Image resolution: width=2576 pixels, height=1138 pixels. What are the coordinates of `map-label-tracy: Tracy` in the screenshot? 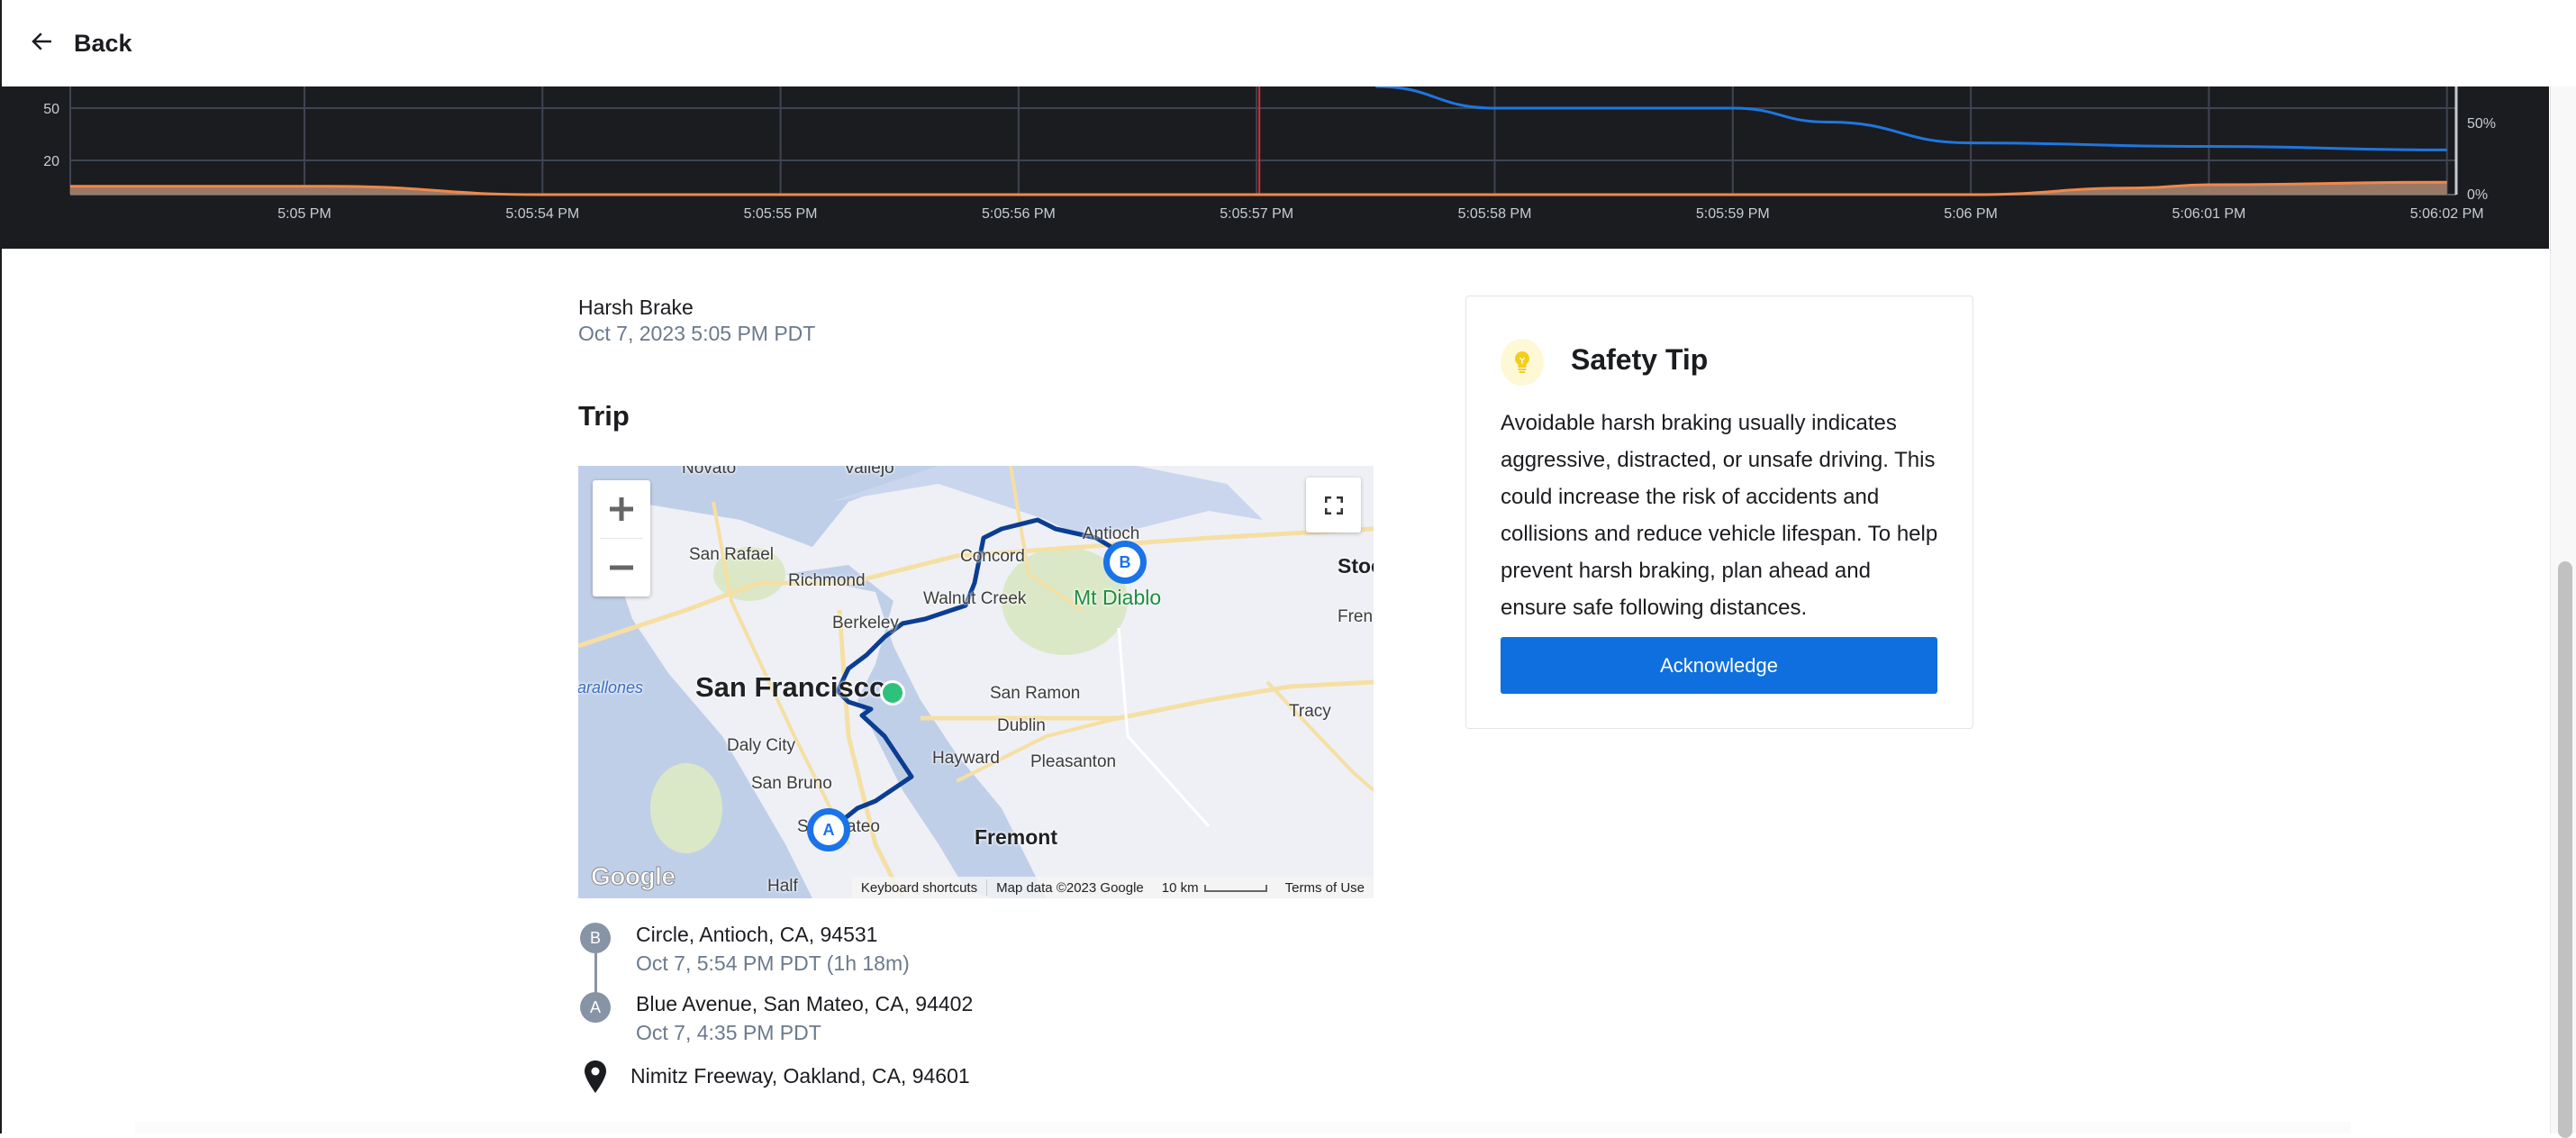 It's located at (1310, 711).